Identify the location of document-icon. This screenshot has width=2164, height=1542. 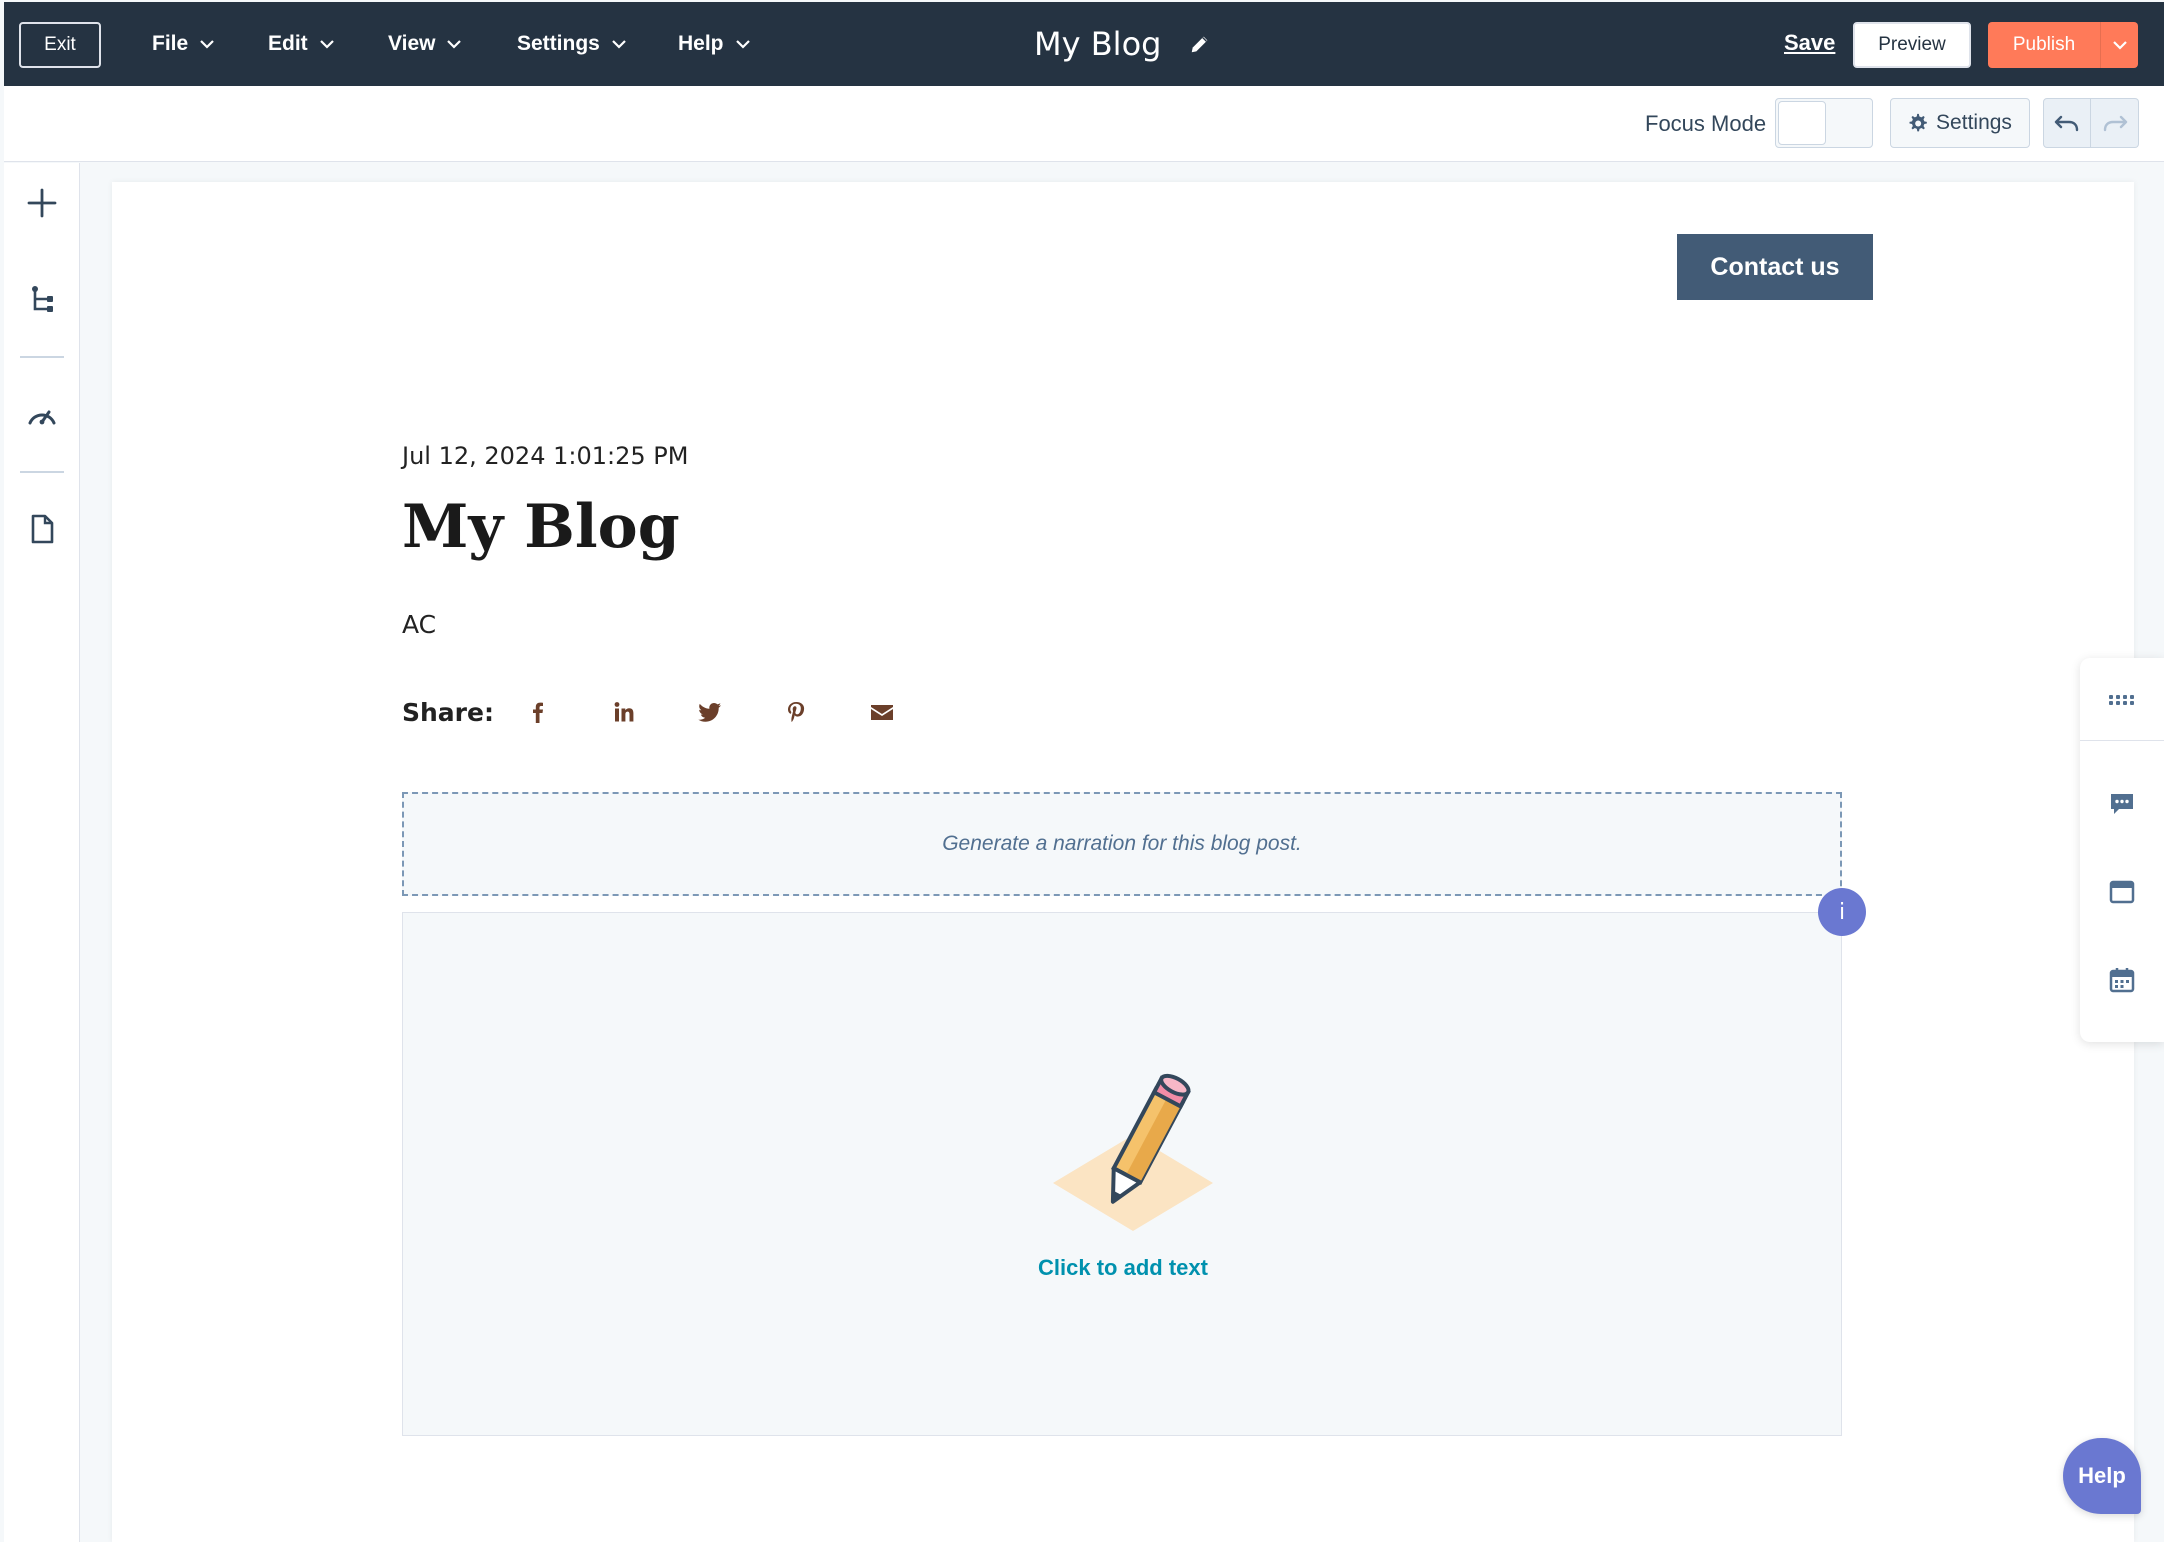
(42, 529).